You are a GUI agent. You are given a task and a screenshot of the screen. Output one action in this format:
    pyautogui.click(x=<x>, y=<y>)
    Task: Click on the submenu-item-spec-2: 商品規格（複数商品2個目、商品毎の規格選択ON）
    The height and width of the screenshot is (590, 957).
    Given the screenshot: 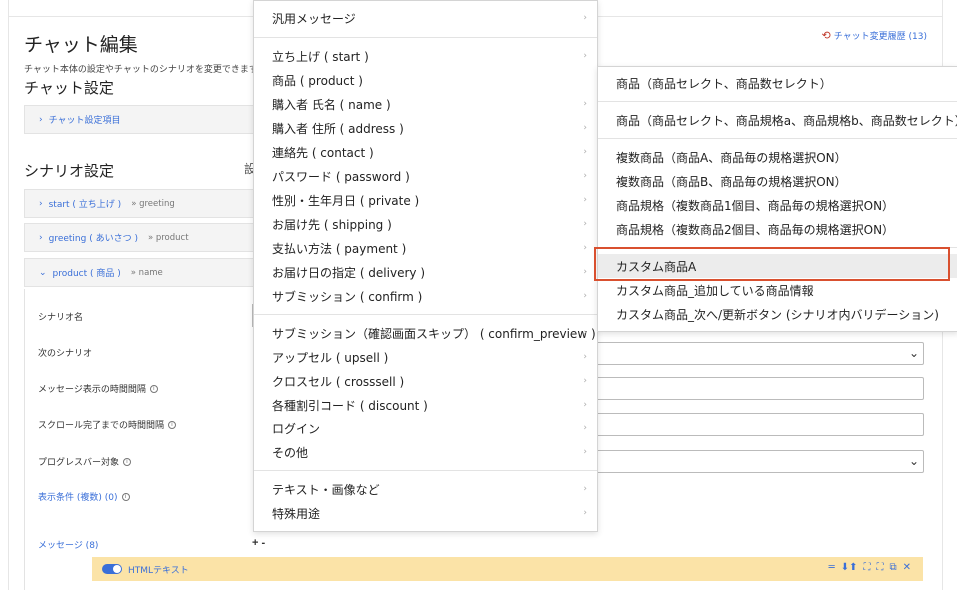 What is the action you would take?
    pyautogui.click(x=777, y=229)
    